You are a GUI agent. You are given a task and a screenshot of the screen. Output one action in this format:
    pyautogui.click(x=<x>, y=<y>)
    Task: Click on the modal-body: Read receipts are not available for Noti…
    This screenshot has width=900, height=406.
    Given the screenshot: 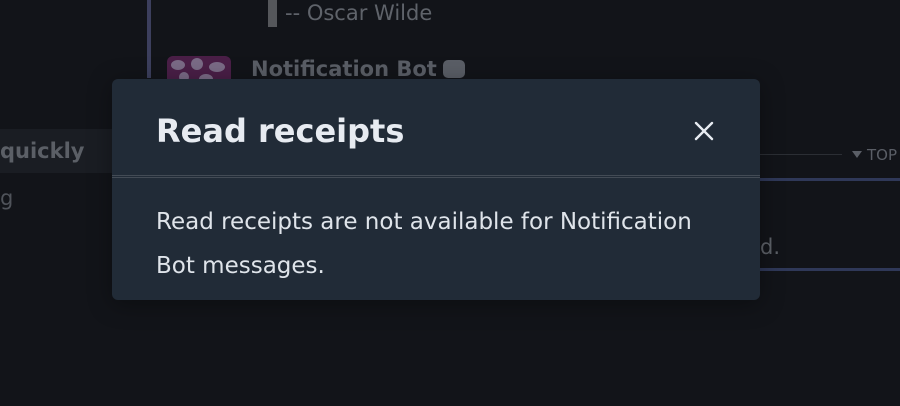 What is the action you would take?
    pyautogui.click(x=424, y=244)
    